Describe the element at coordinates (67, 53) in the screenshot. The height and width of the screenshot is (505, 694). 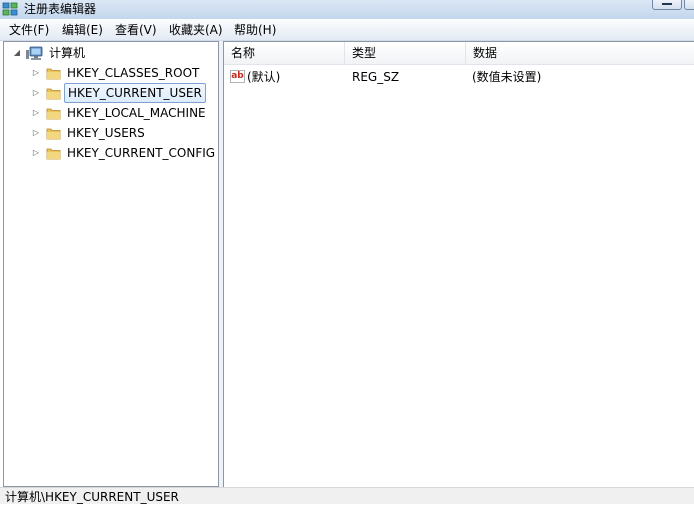
I see `tree-label-computer: 计算机` at that location.